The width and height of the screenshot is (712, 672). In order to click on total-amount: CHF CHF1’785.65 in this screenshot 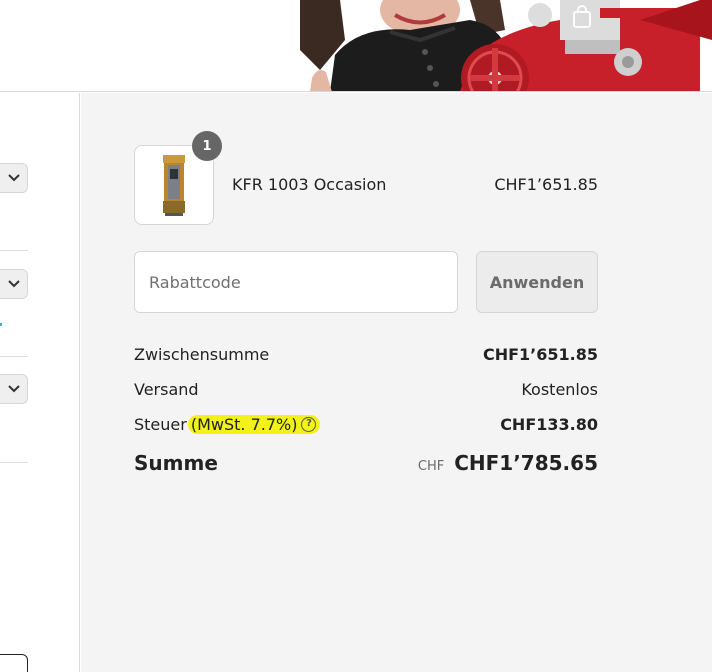, I will do `click(508, 463)`.